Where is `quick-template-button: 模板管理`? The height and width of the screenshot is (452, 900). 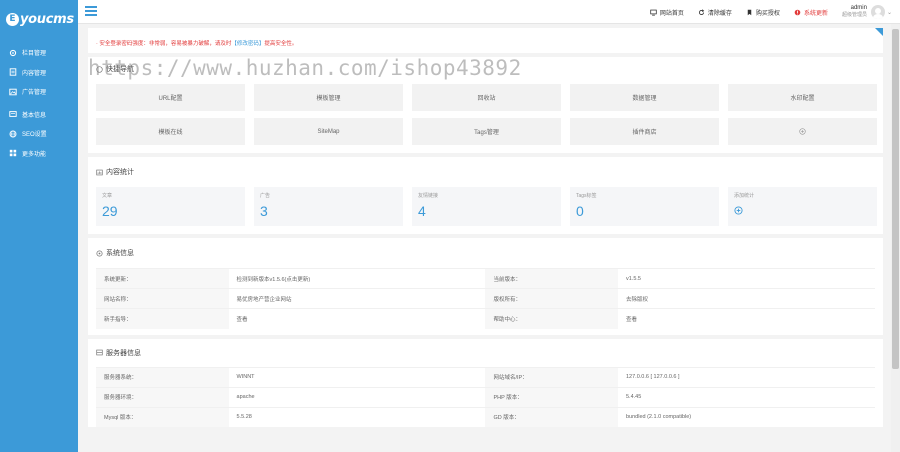 quick-template-button: 模板管理 is located at coordinates (328, 97).